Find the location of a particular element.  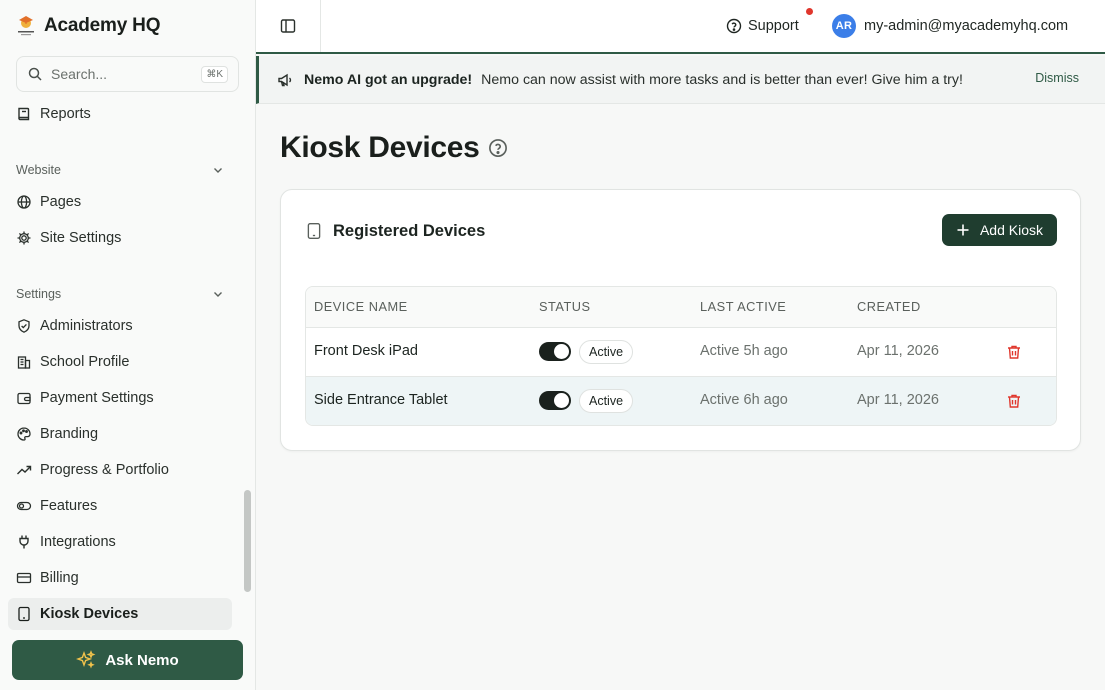

trending-up-icon is located at coordinates (24, 470).